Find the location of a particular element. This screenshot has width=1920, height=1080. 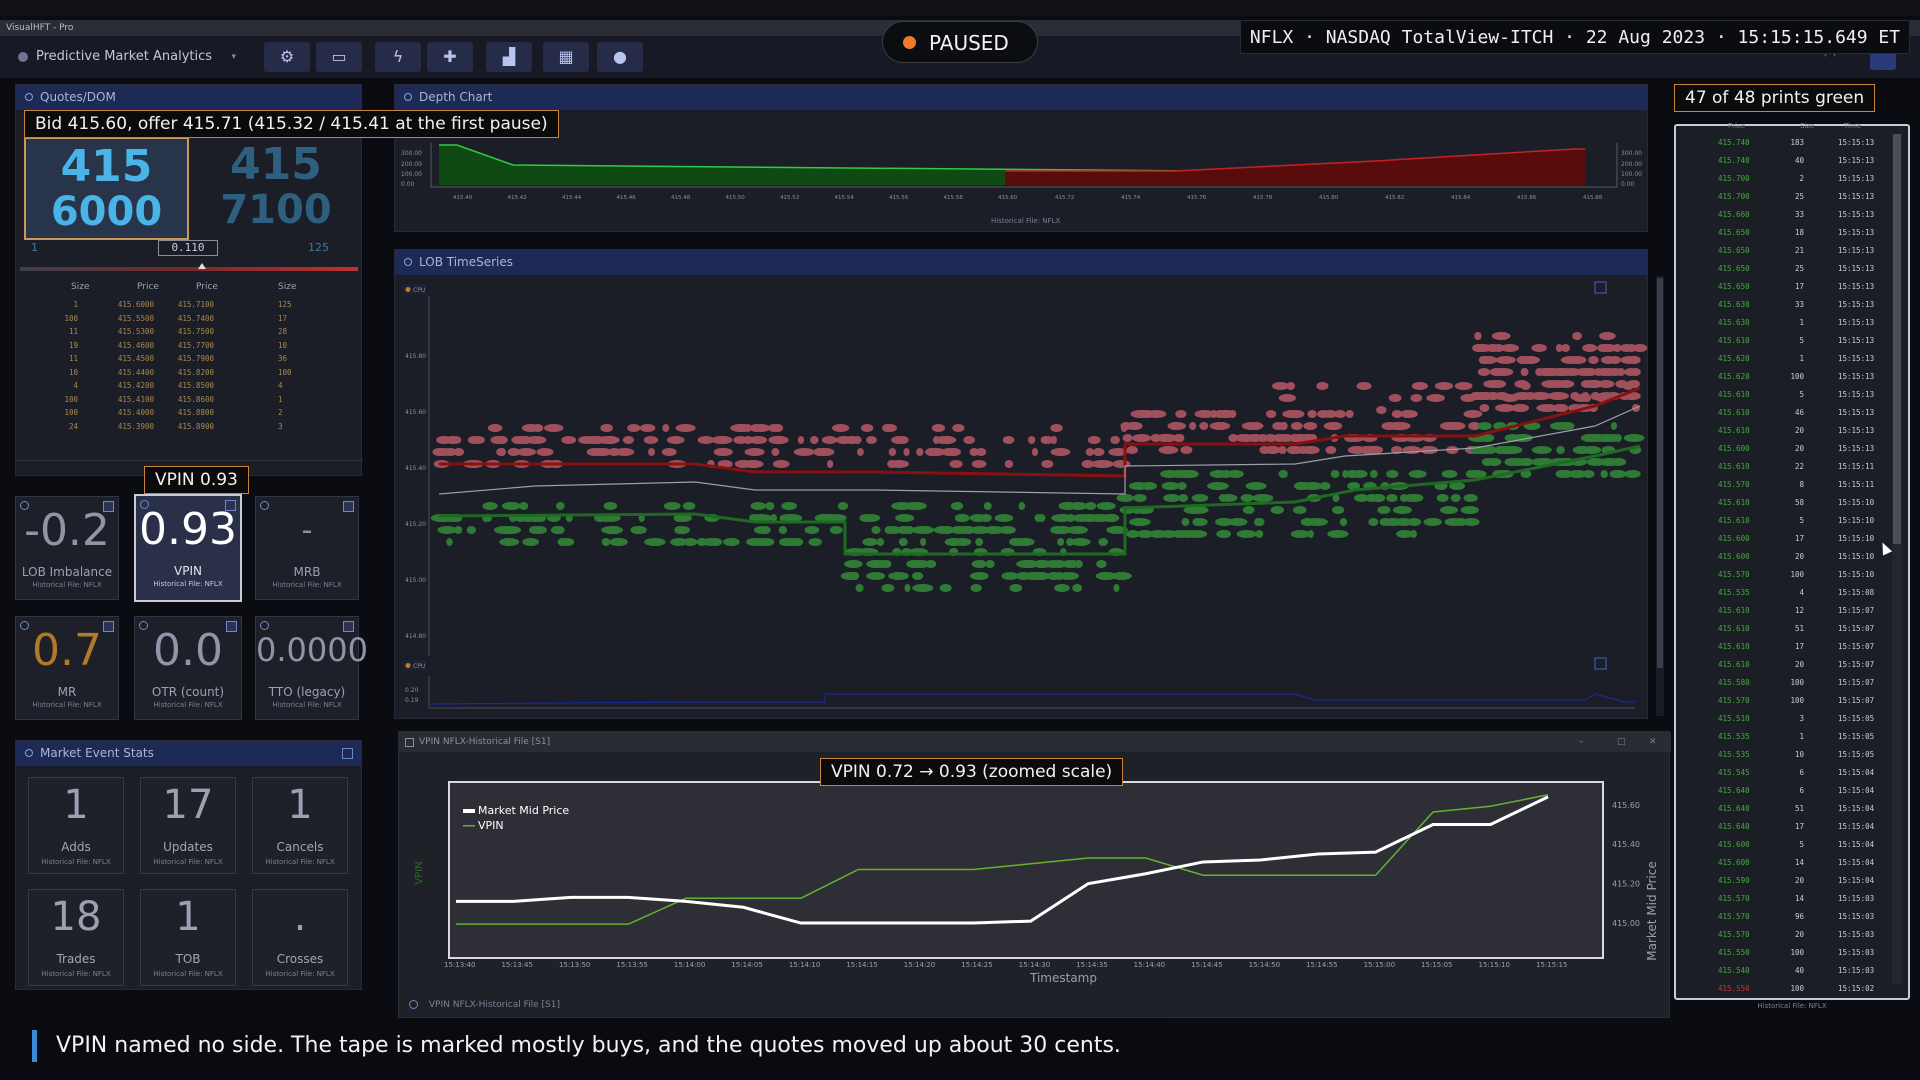

user-button: ● is located at coordinates (620, 57).